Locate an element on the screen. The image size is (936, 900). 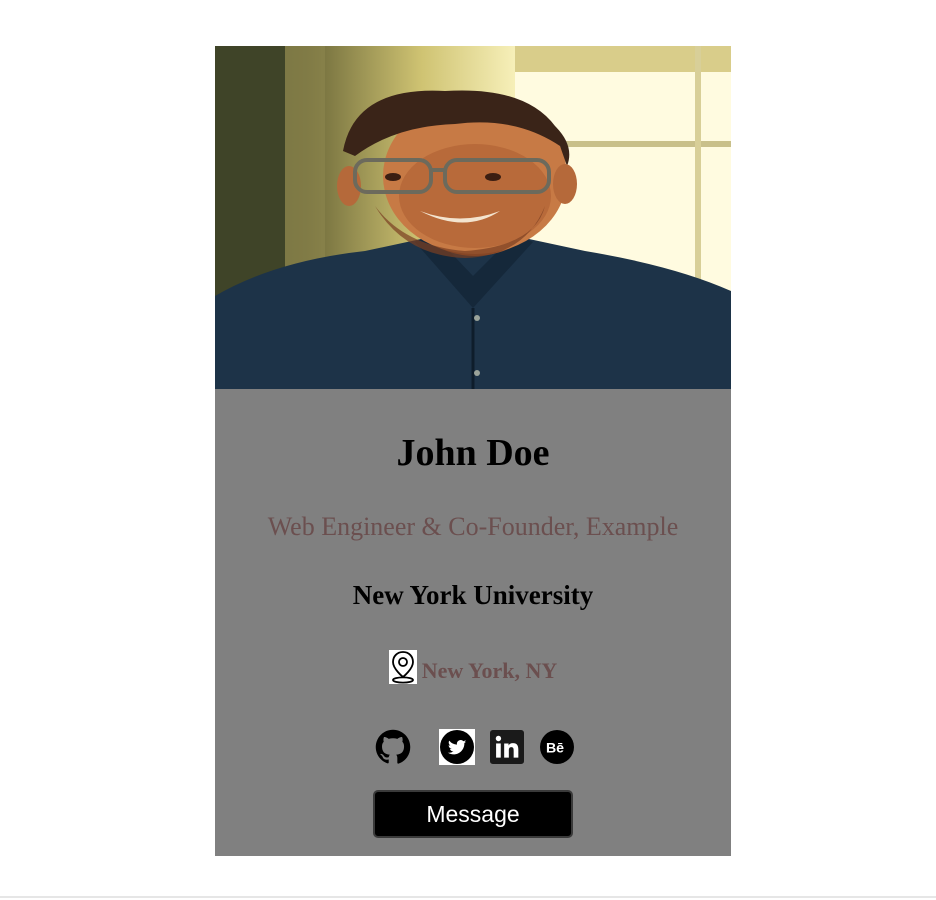
profile-location: New York, NY is located at coordinates (473, 667).